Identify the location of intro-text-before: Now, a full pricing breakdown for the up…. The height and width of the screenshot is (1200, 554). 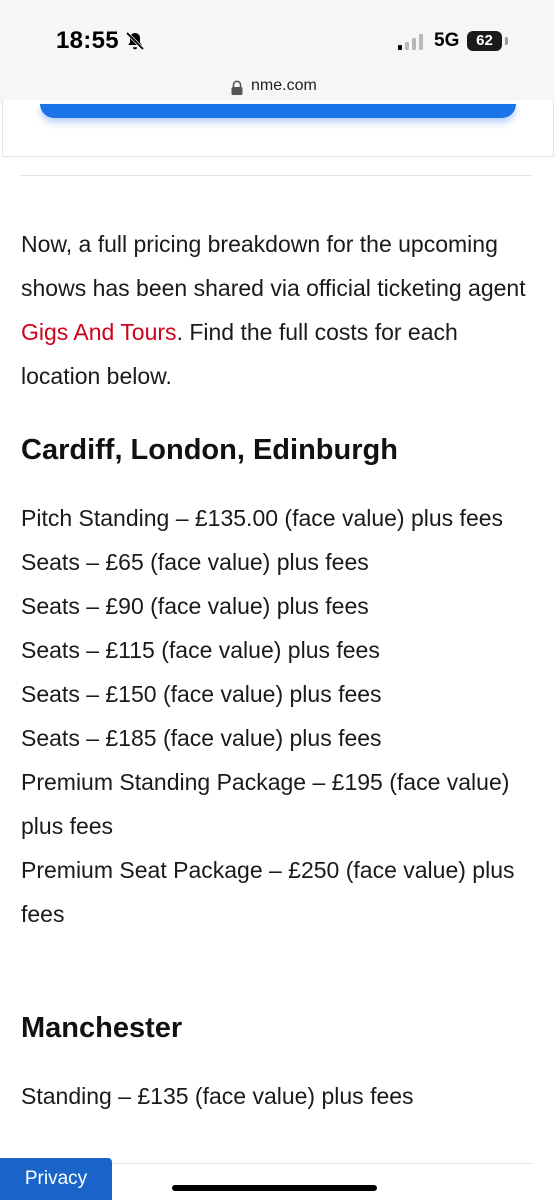
(273, 266).